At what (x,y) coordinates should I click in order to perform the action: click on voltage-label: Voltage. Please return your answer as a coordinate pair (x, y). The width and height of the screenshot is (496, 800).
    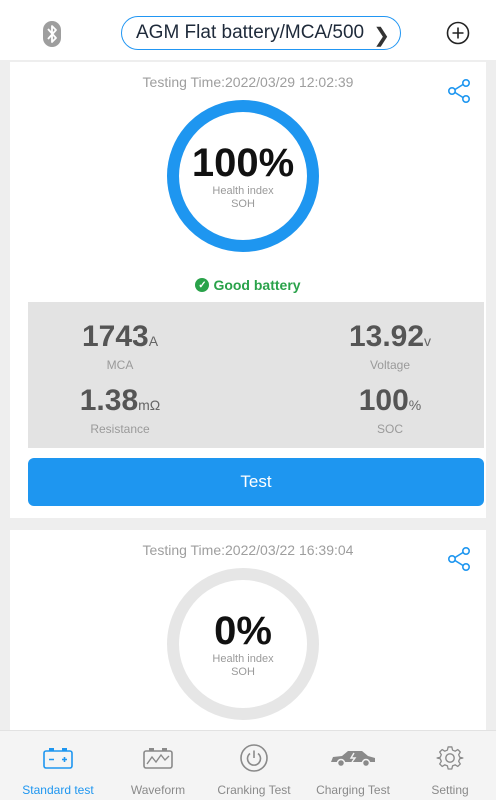
    Looking at the image, I should click on (390, 365).